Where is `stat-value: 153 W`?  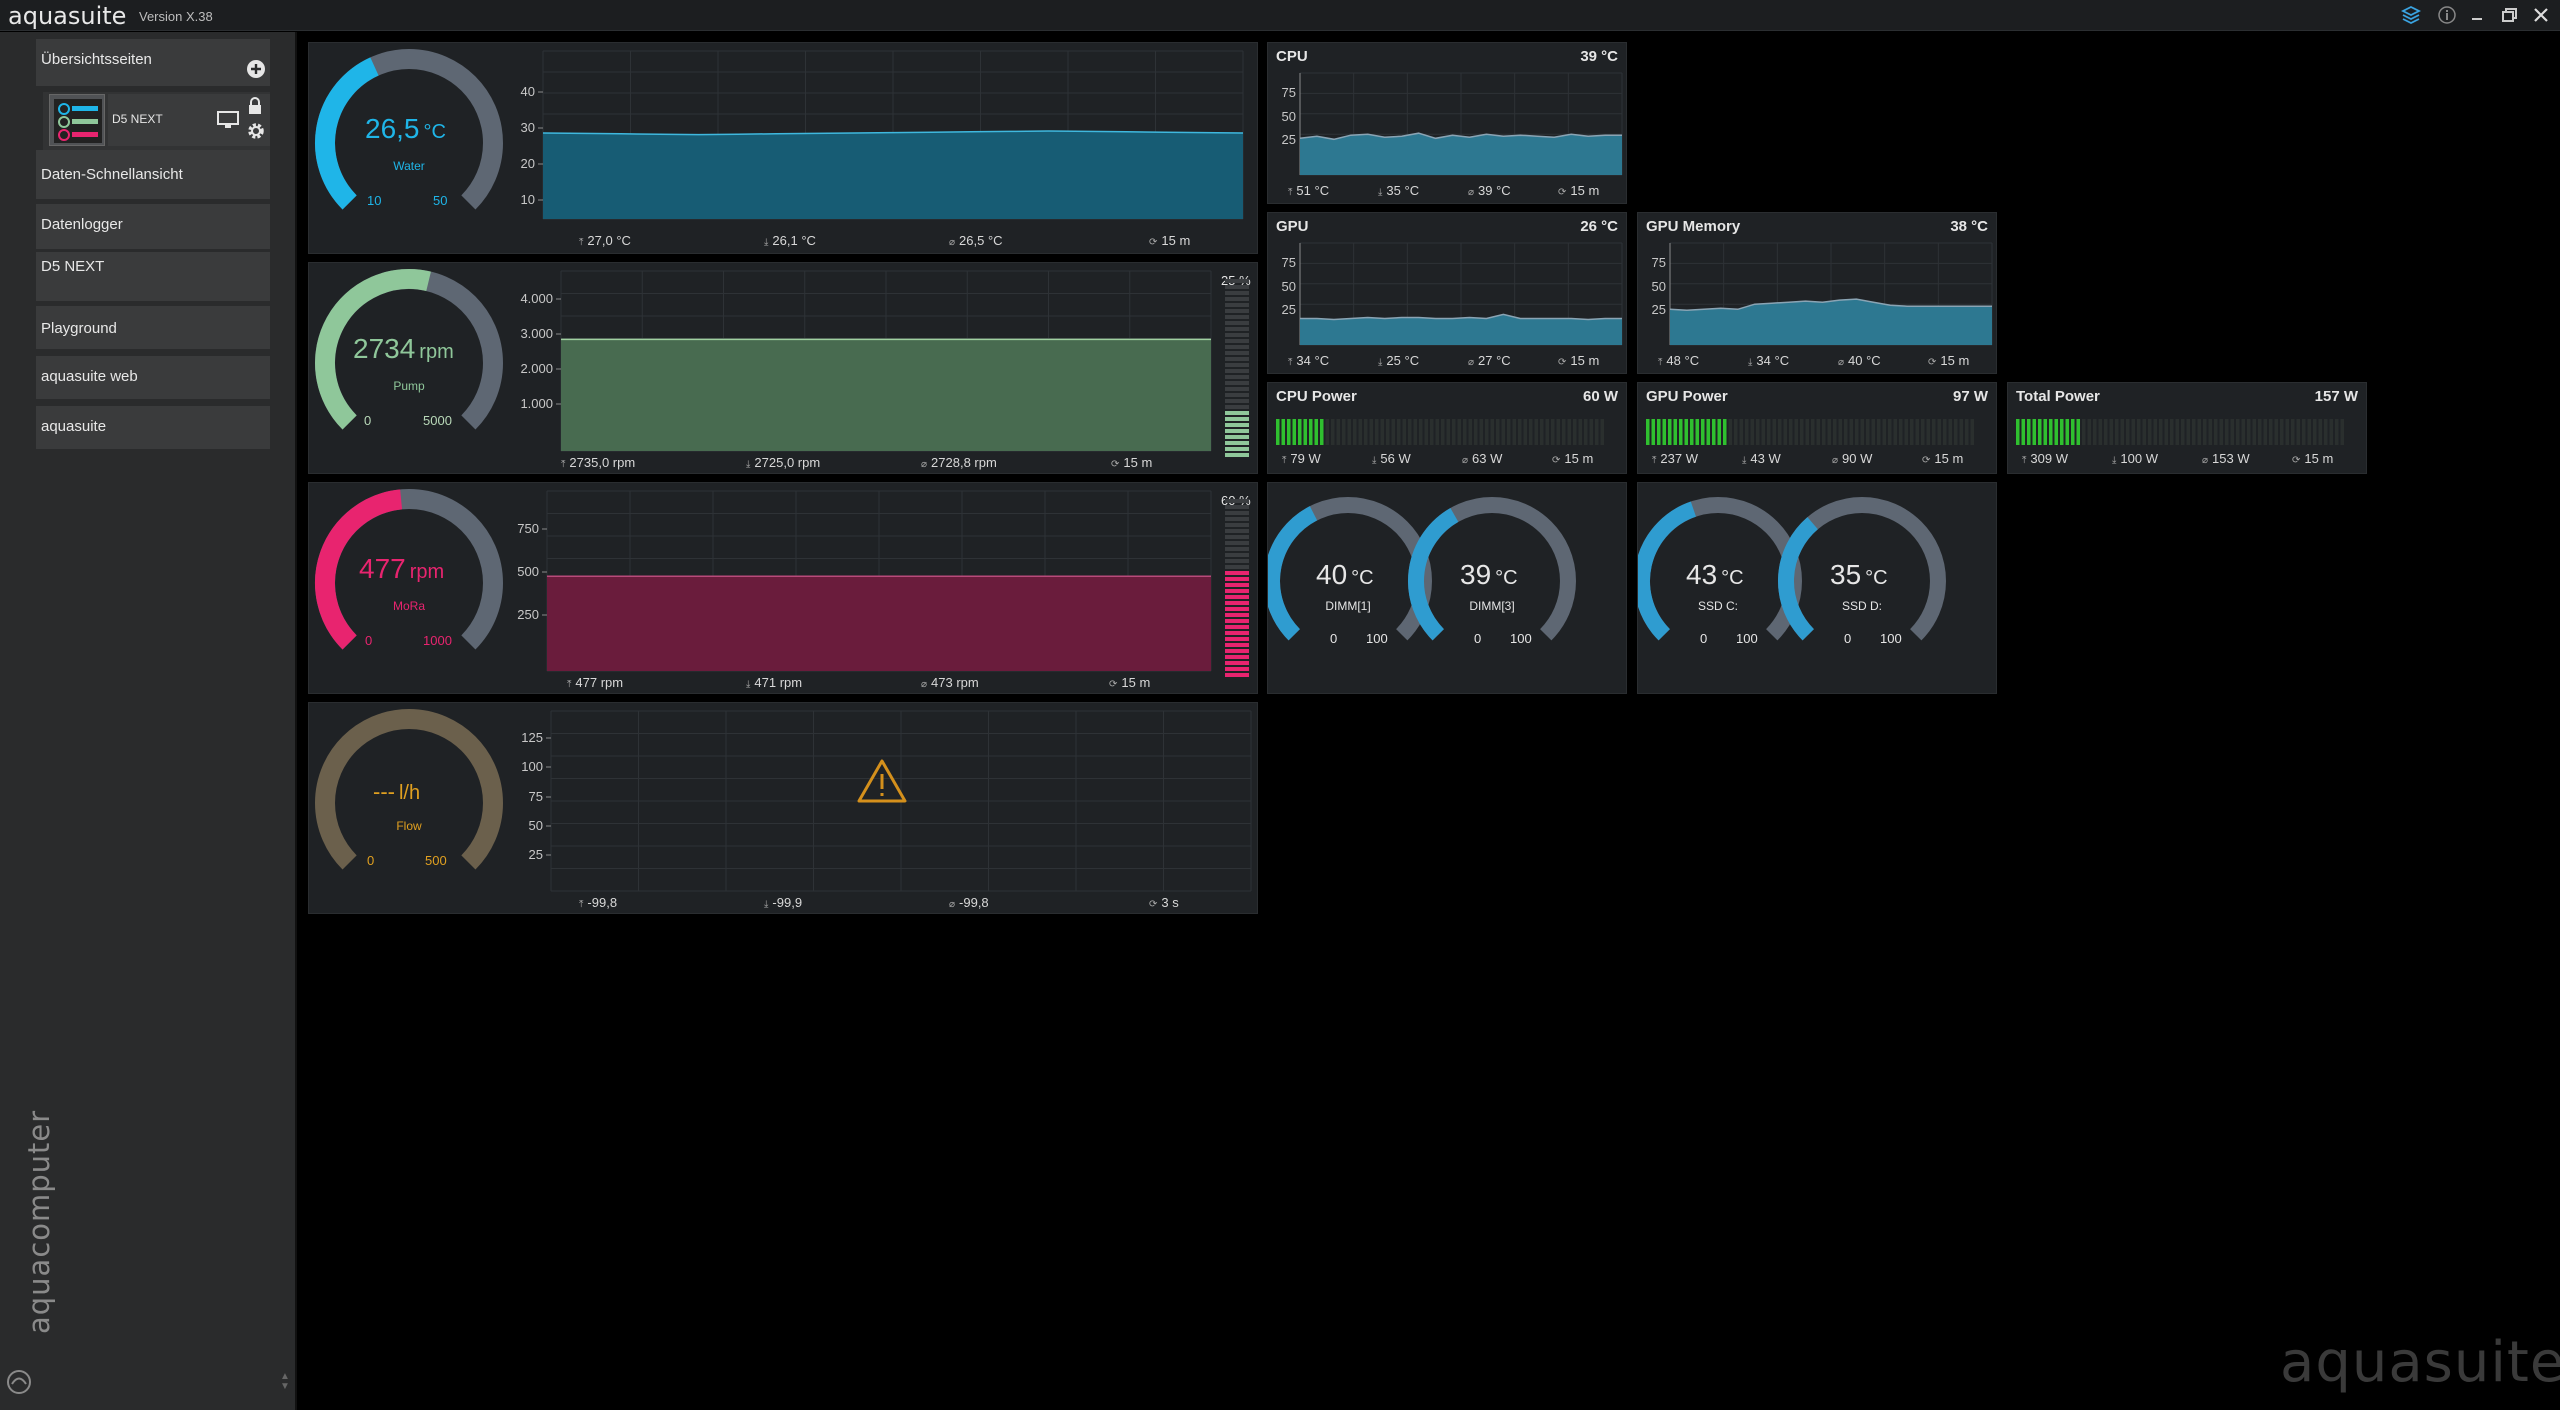
stat-value: 153 W is located at coordinates (2231, 458).